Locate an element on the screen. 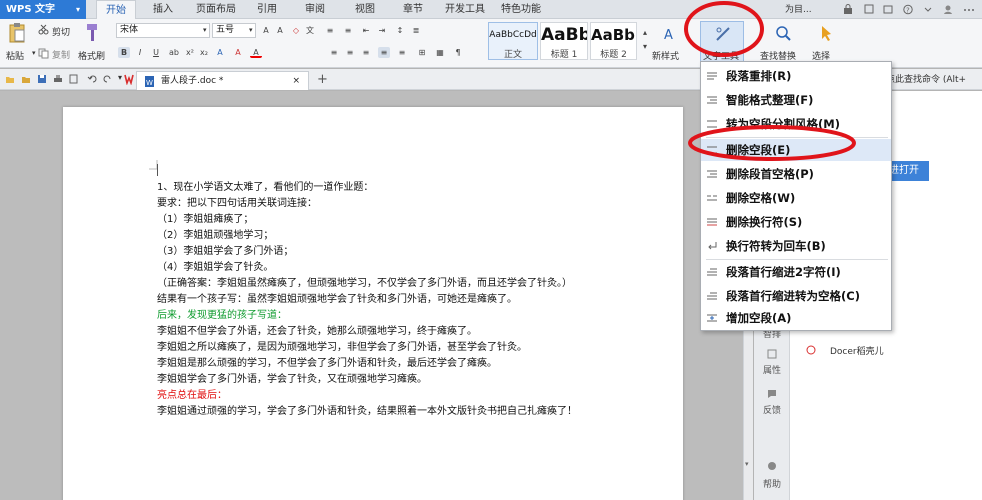 This screenshot has height=500, width=982. annotation-circle-delete-empty is located at coordinates (772, 143).